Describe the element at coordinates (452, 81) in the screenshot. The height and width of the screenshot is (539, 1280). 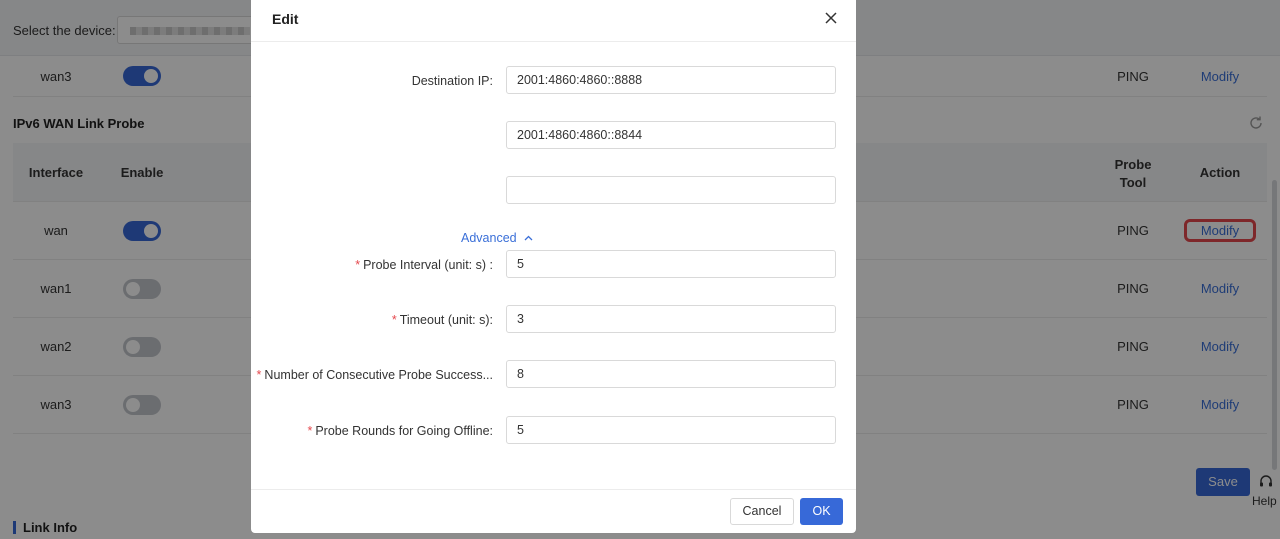
I see `destination-ip-label: Destination IP:` at that location.